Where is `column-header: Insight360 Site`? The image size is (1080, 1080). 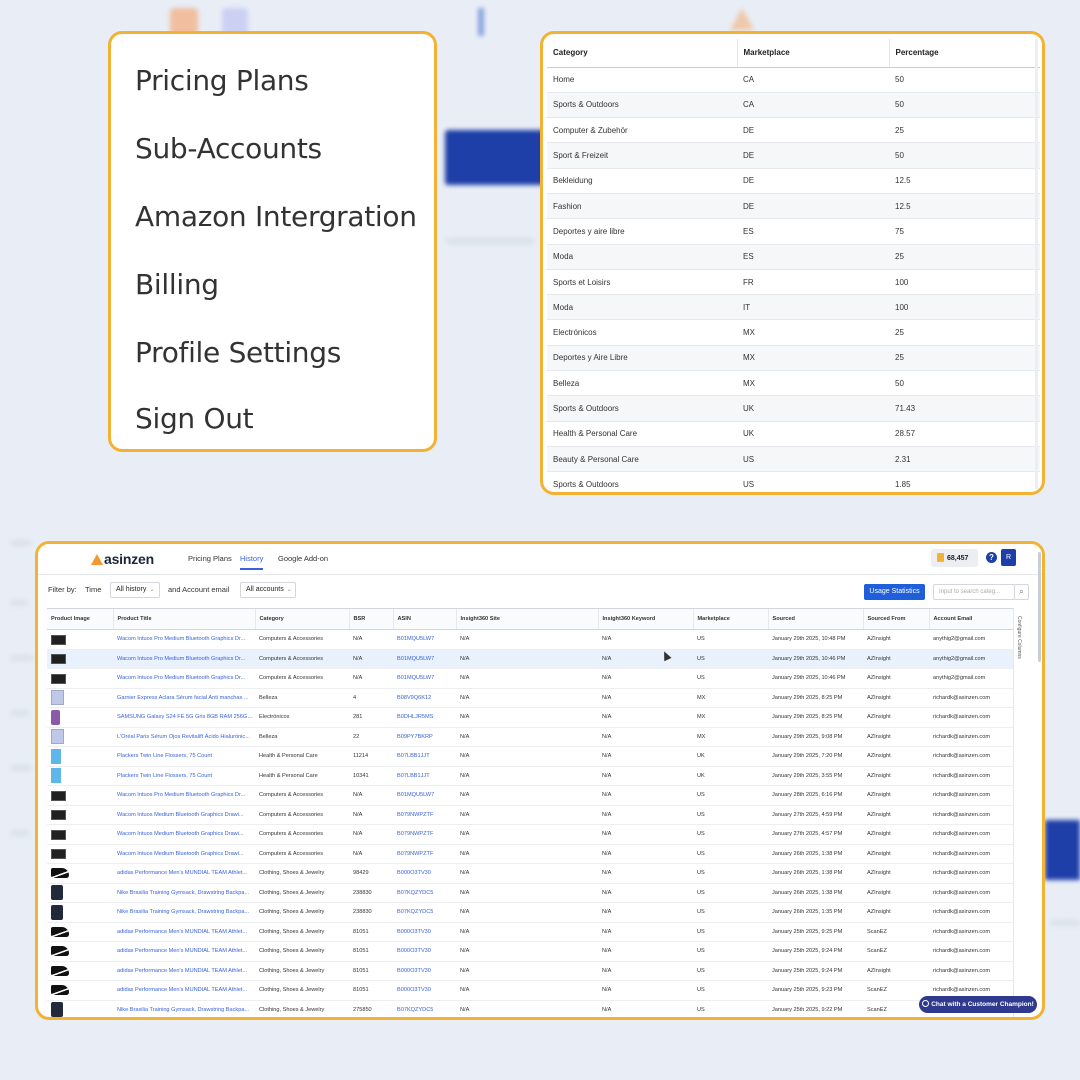 column-header: Insight360 Site is located at coordinates (526, 619).